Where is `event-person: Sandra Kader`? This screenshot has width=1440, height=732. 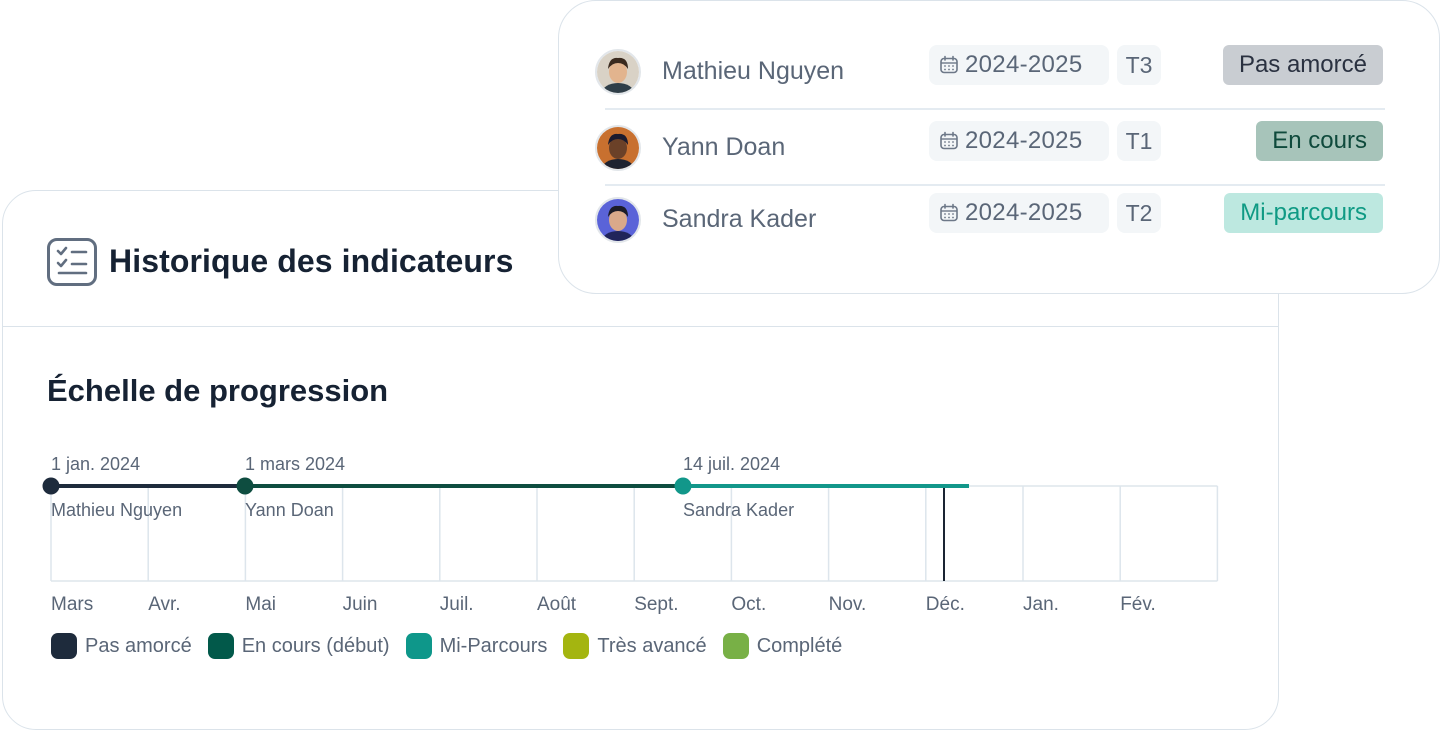
event-person: Sandra Kader is located at coordinates (738, 510).